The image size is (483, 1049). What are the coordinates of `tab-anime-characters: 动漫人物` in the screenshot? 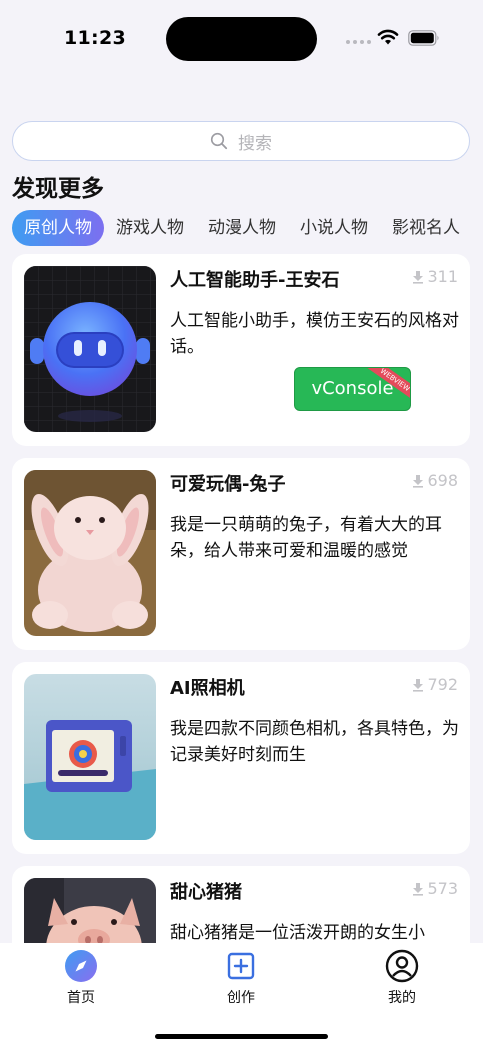 It's located at (242, 228).